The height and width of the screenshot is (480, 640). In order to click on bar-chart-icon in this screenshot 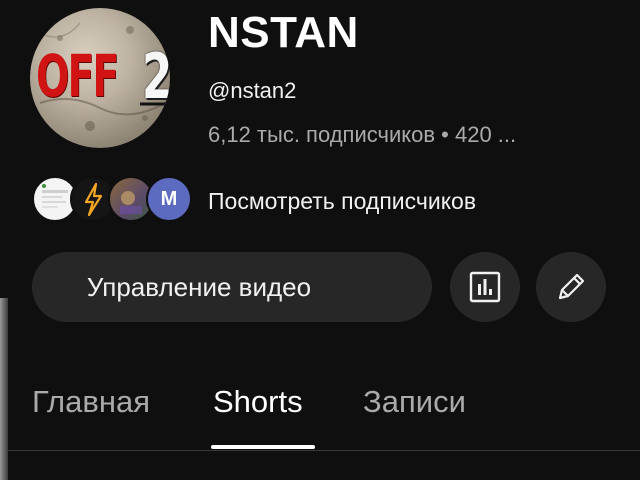, I will do `click(485, 287)`.